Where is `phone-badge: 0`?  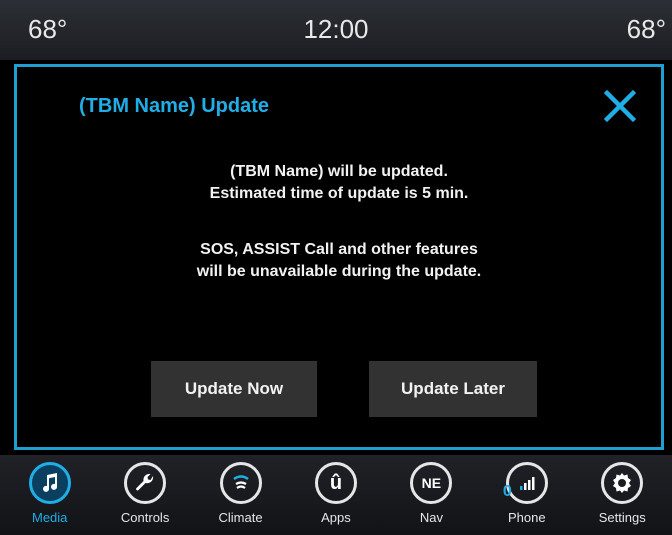
phone-badge: 0 is located at coordinates (507, 491).